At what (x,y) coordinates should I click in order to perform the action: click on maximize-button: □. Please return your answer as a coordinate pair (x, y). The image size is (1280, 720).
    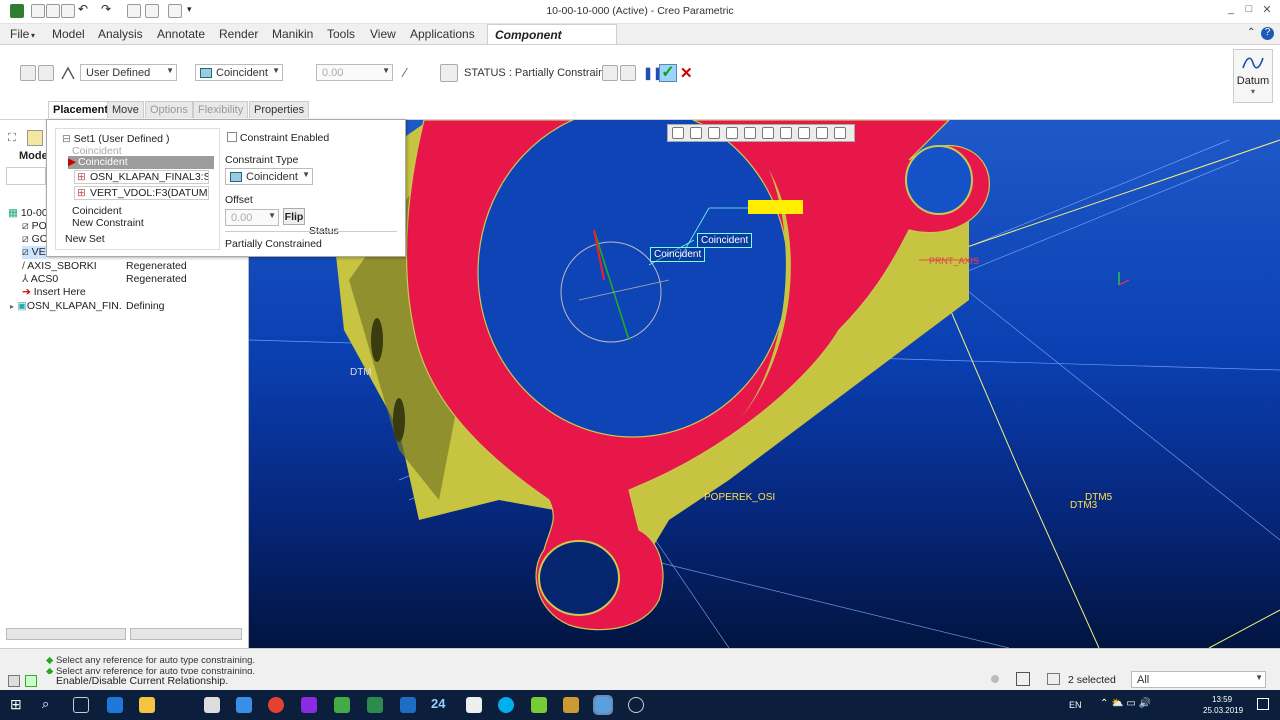
    Looking at the image, I should click on (1249, 11).